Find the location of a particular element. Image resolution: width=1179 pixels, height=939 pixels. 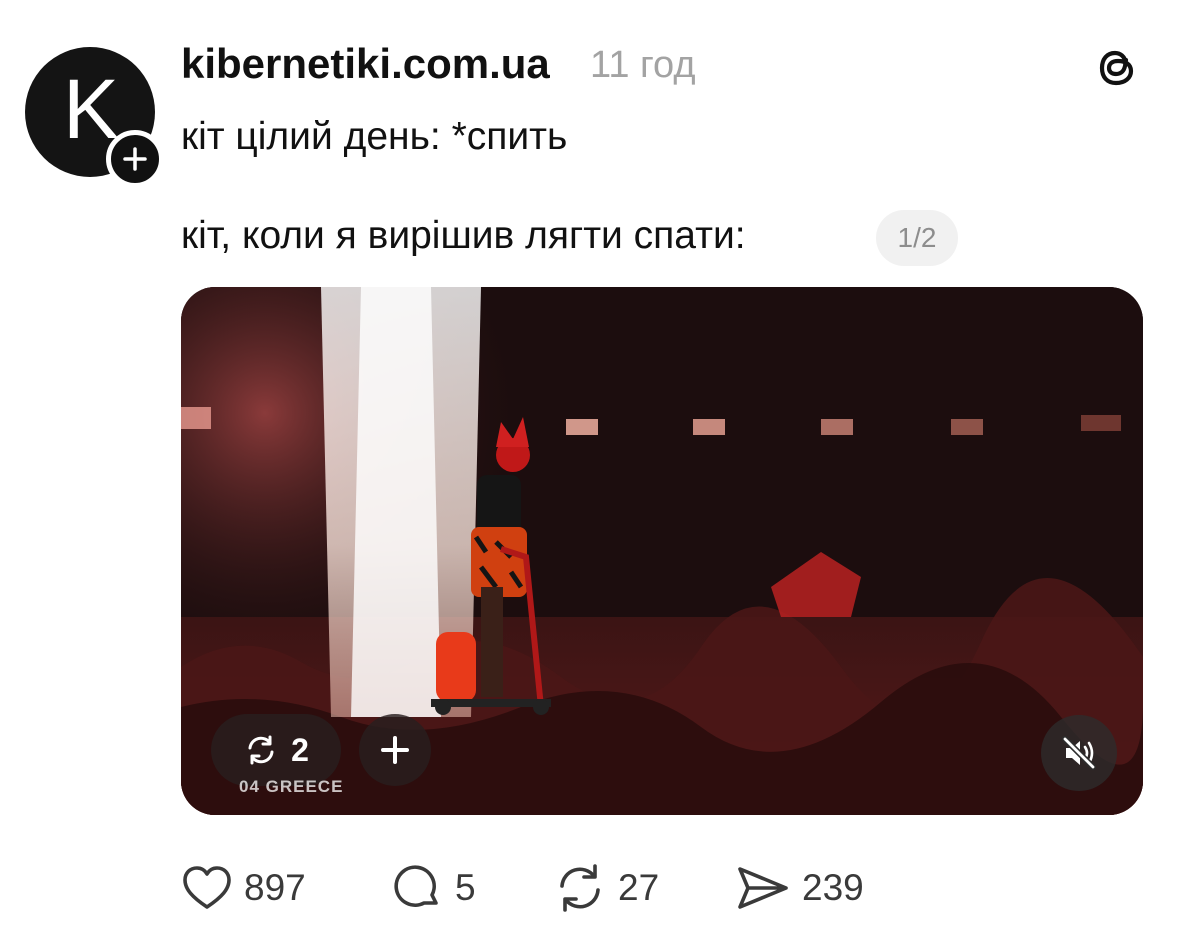

mute-toggle-button is located at coordinates (1079, 753).